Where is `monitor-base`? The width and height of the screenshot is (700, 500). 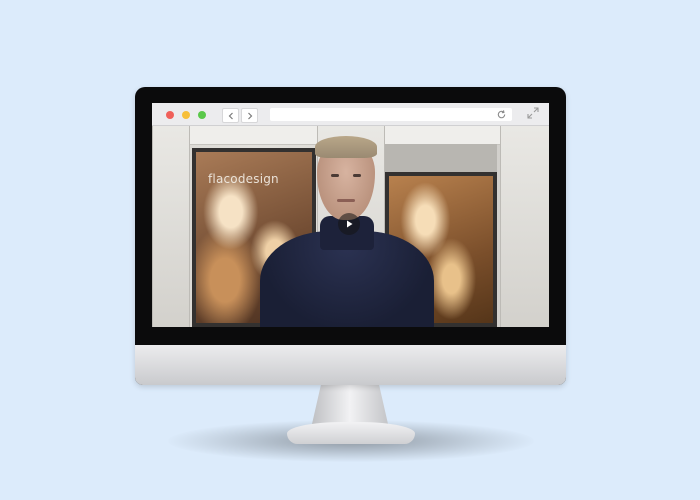
monitor-base is located at coordinates (351, 433).